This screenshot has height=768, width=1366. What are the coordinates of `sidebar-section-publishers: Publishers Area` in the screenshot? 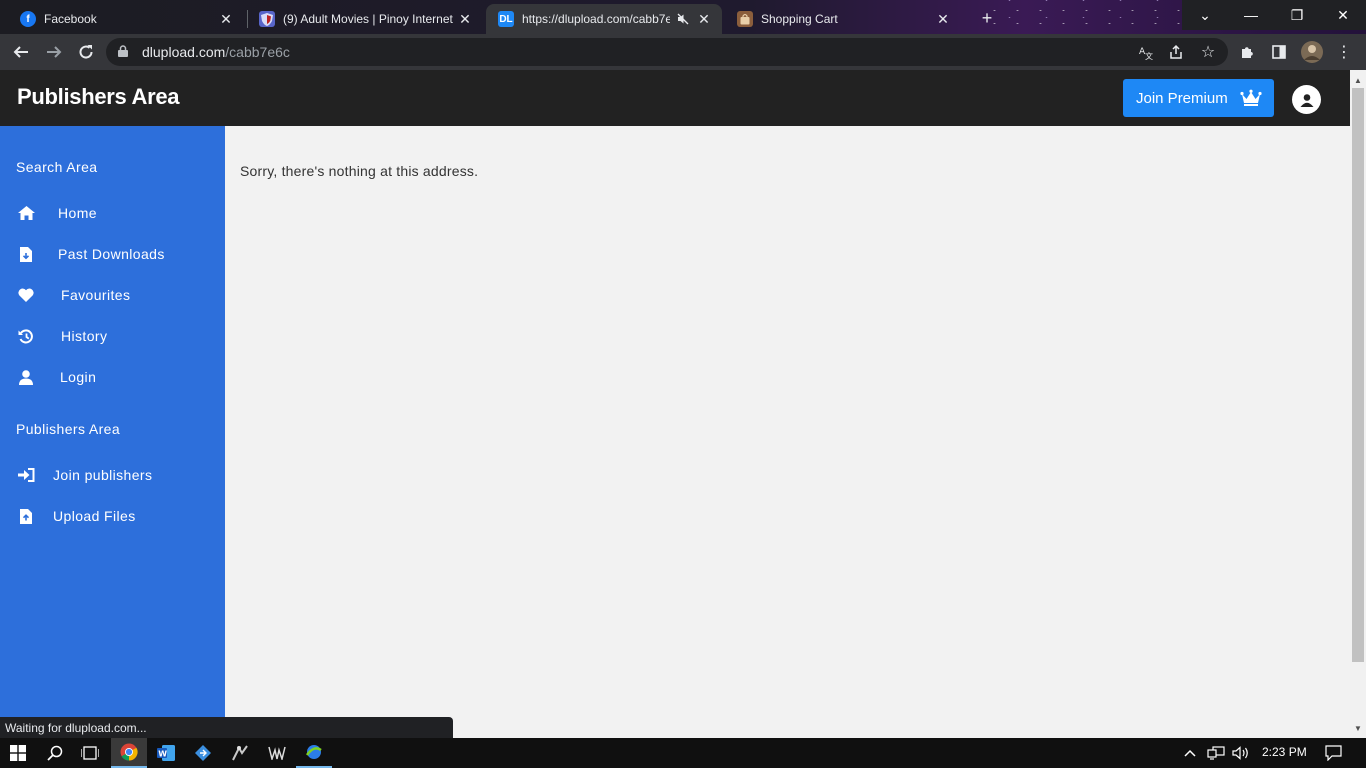 It's located at (68, 429).